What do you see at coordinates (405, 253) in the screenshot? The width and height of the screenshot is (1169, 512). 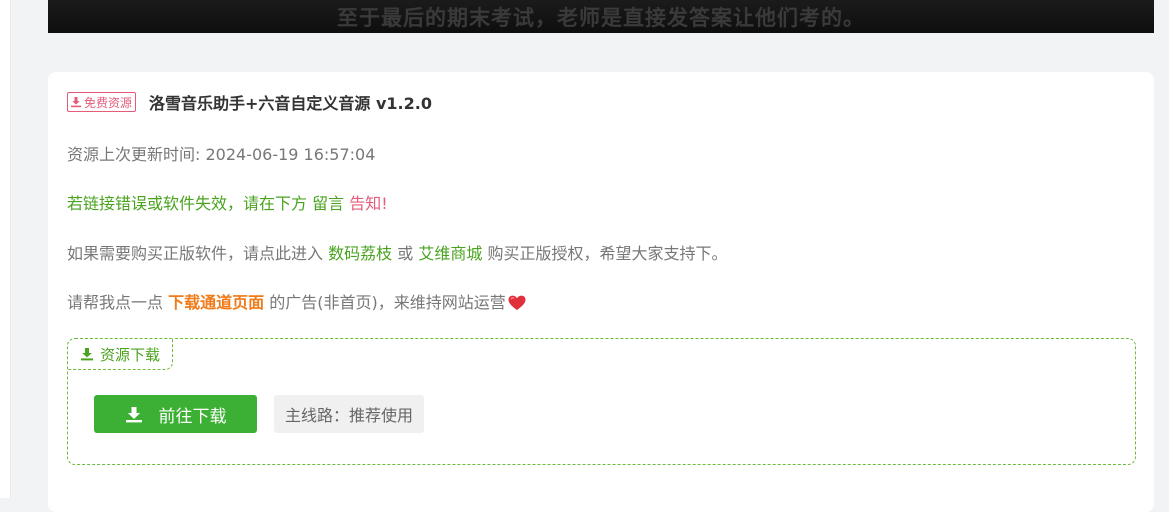 I see `purchase-or: 或` at bounding box center [405, 253].